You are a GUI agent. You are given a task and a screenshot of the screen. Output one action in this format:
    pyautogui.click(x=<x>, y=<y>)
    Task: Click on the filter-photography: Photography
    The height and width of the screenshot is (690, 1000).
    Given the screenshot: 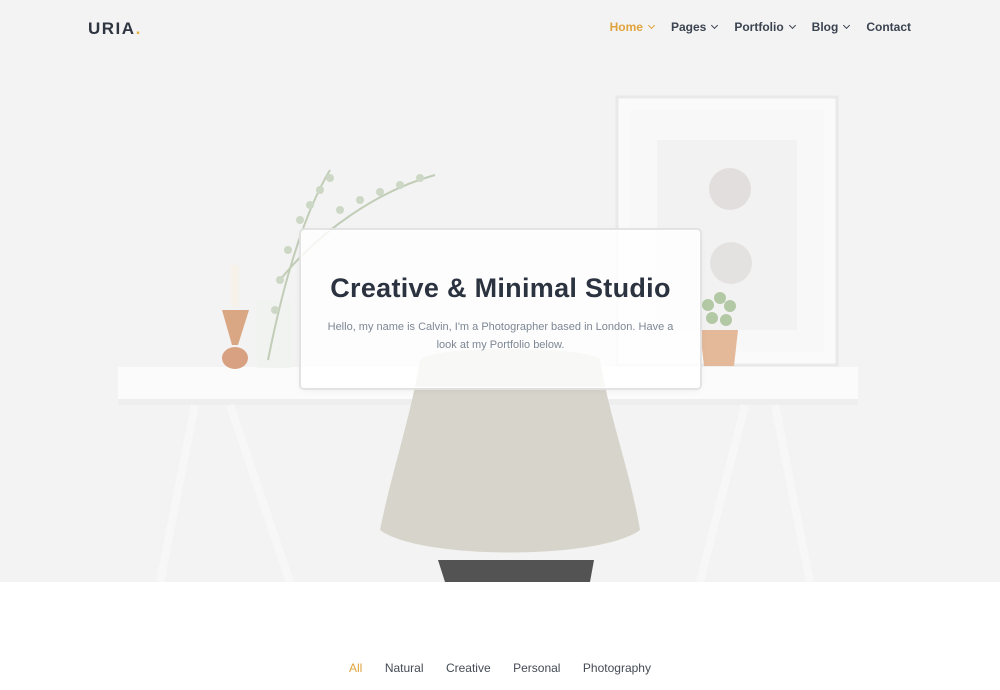 What is the action you would take?
    pyautogui.click(x=617, y=668)
    